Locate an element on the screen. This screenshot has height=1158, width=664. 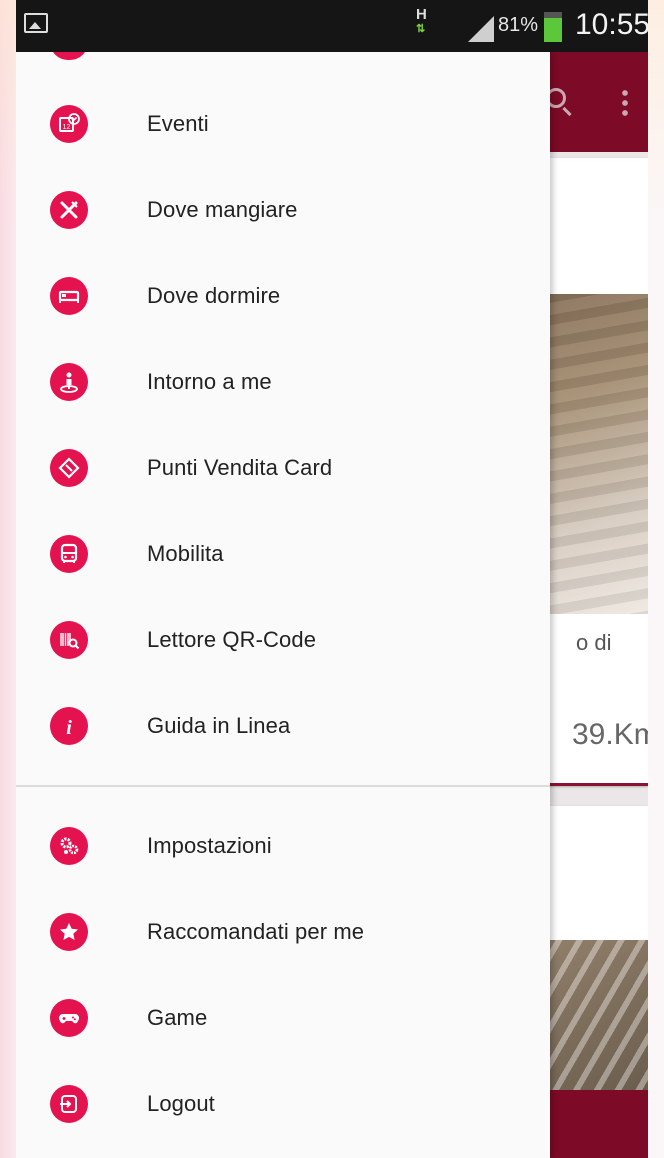
person-location-icon is located at coordinates (69, 382).